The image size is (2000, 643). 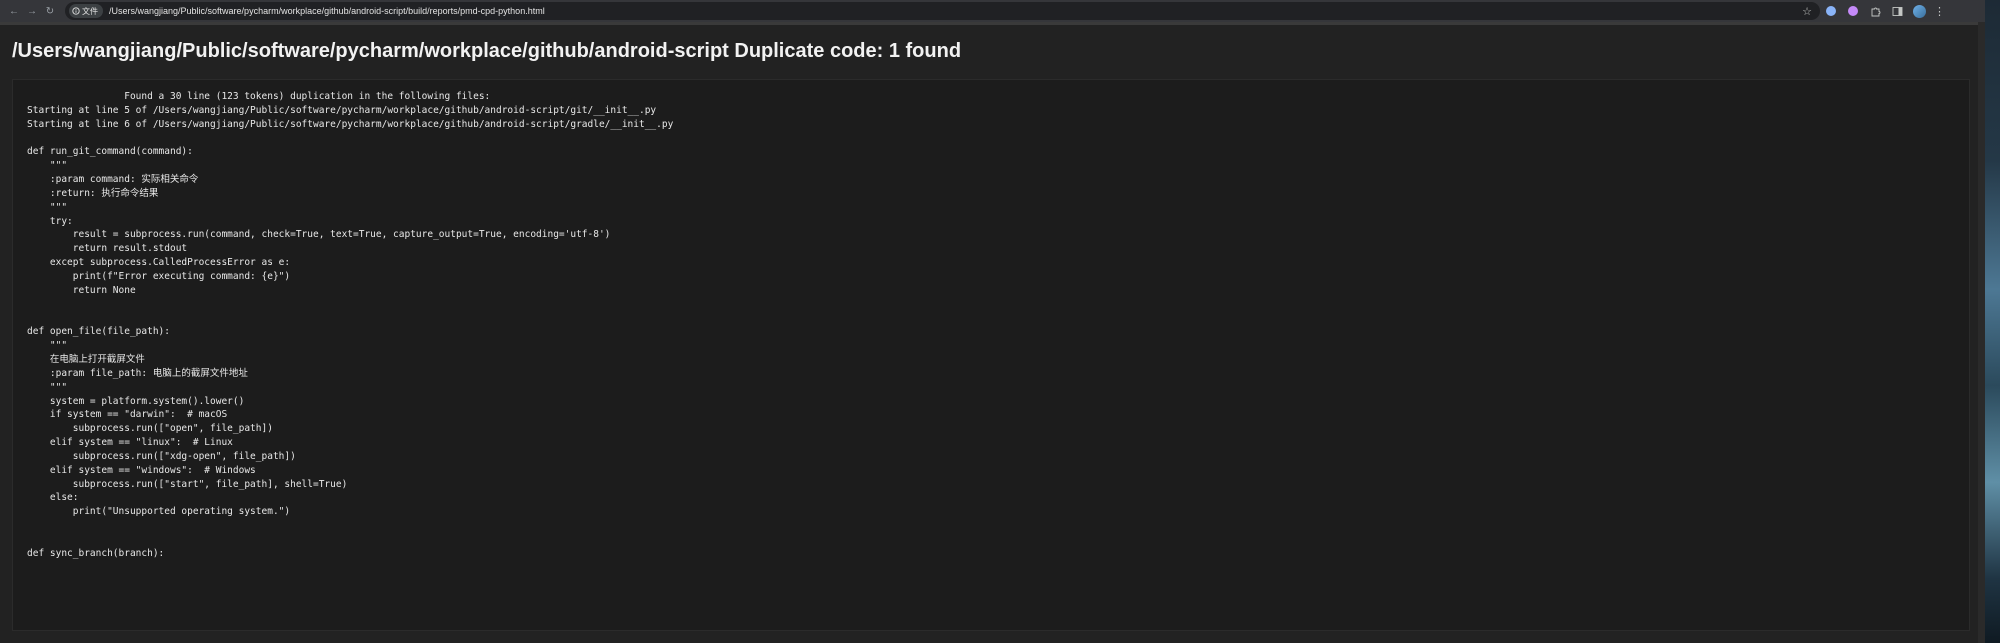 I want to click on code-line: return result.stdout, so click(x=107, y=249).